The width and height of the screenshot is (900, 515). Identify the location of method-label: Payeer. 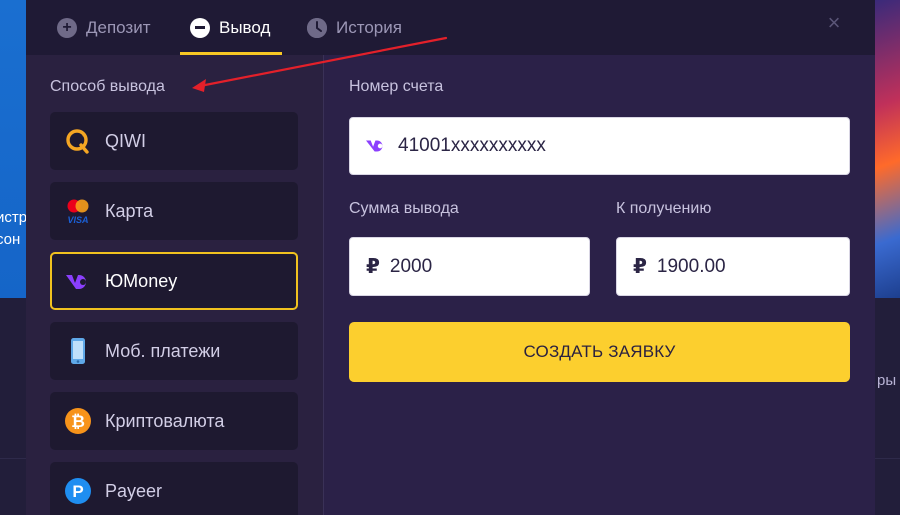
(134, 490).